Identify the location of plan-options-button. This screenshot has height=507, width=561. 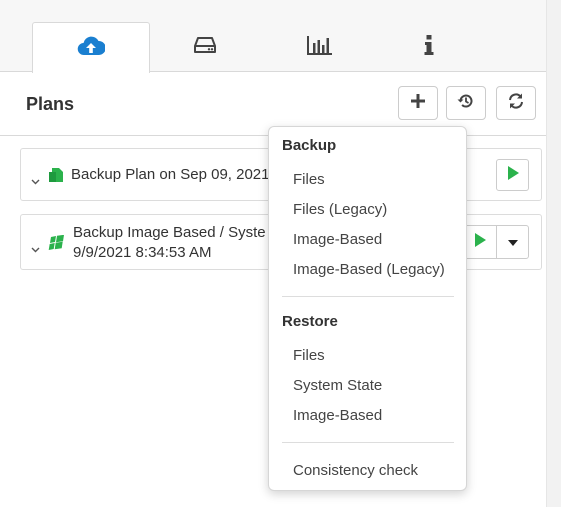
(512, 242).